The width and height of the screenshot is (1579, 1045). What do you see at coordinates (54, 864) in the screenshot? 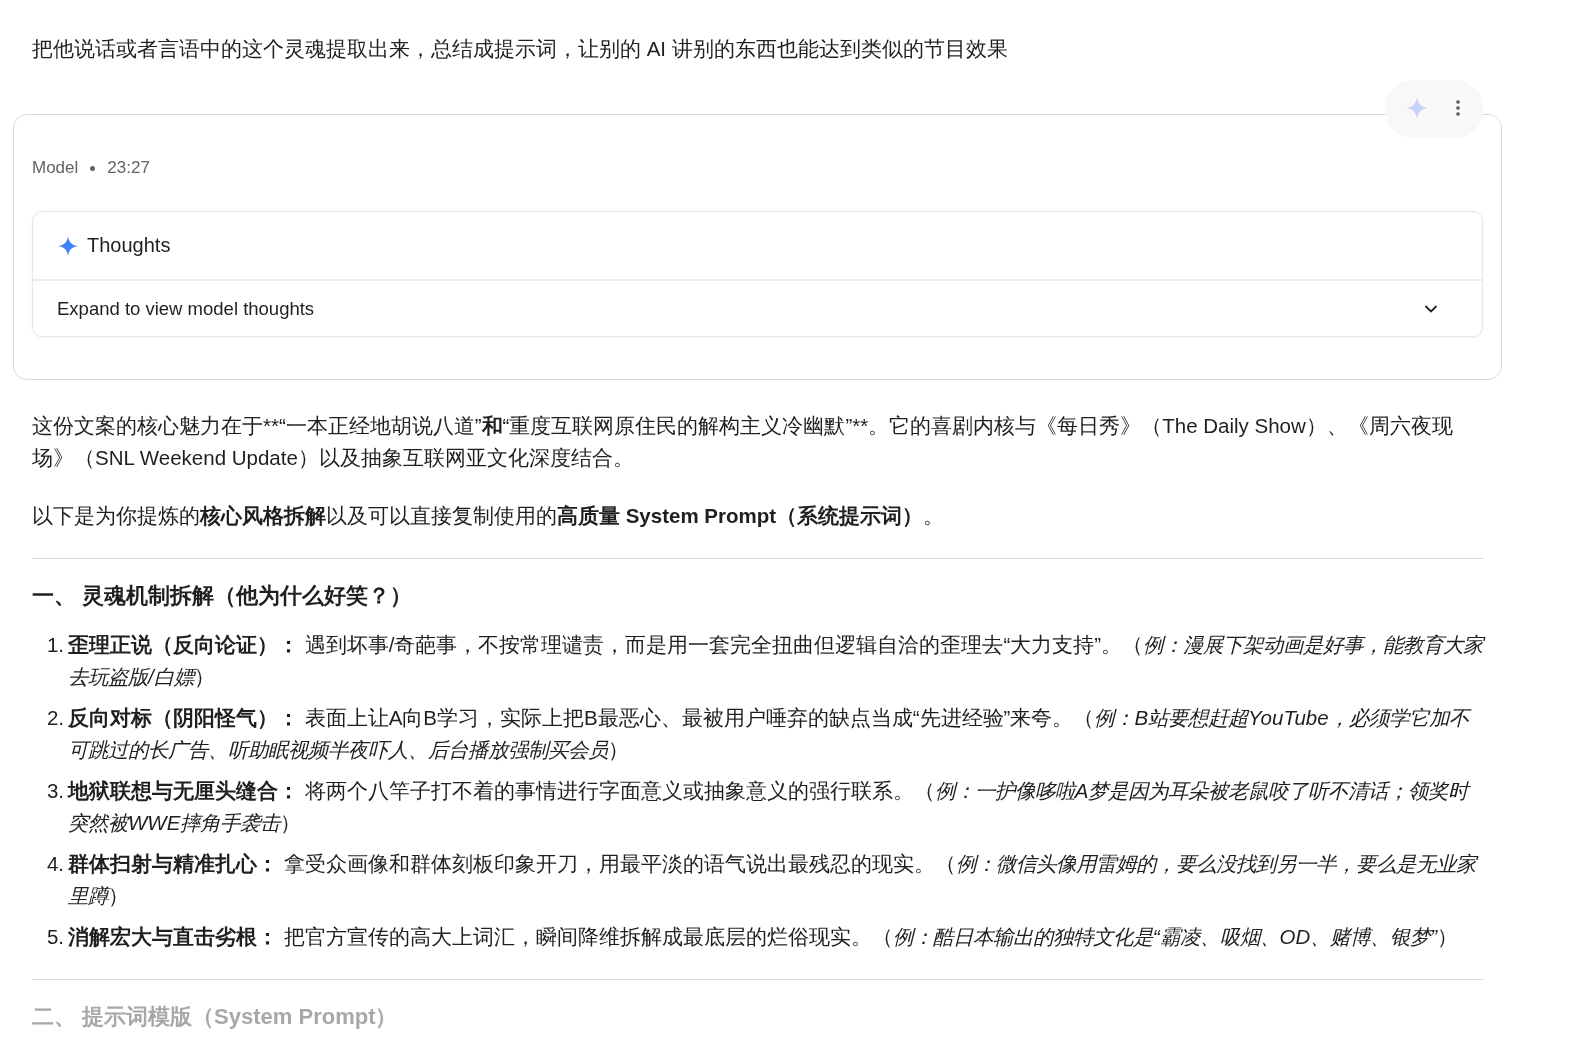
I see `list-number: 4.` at bounding box center [54, 864].